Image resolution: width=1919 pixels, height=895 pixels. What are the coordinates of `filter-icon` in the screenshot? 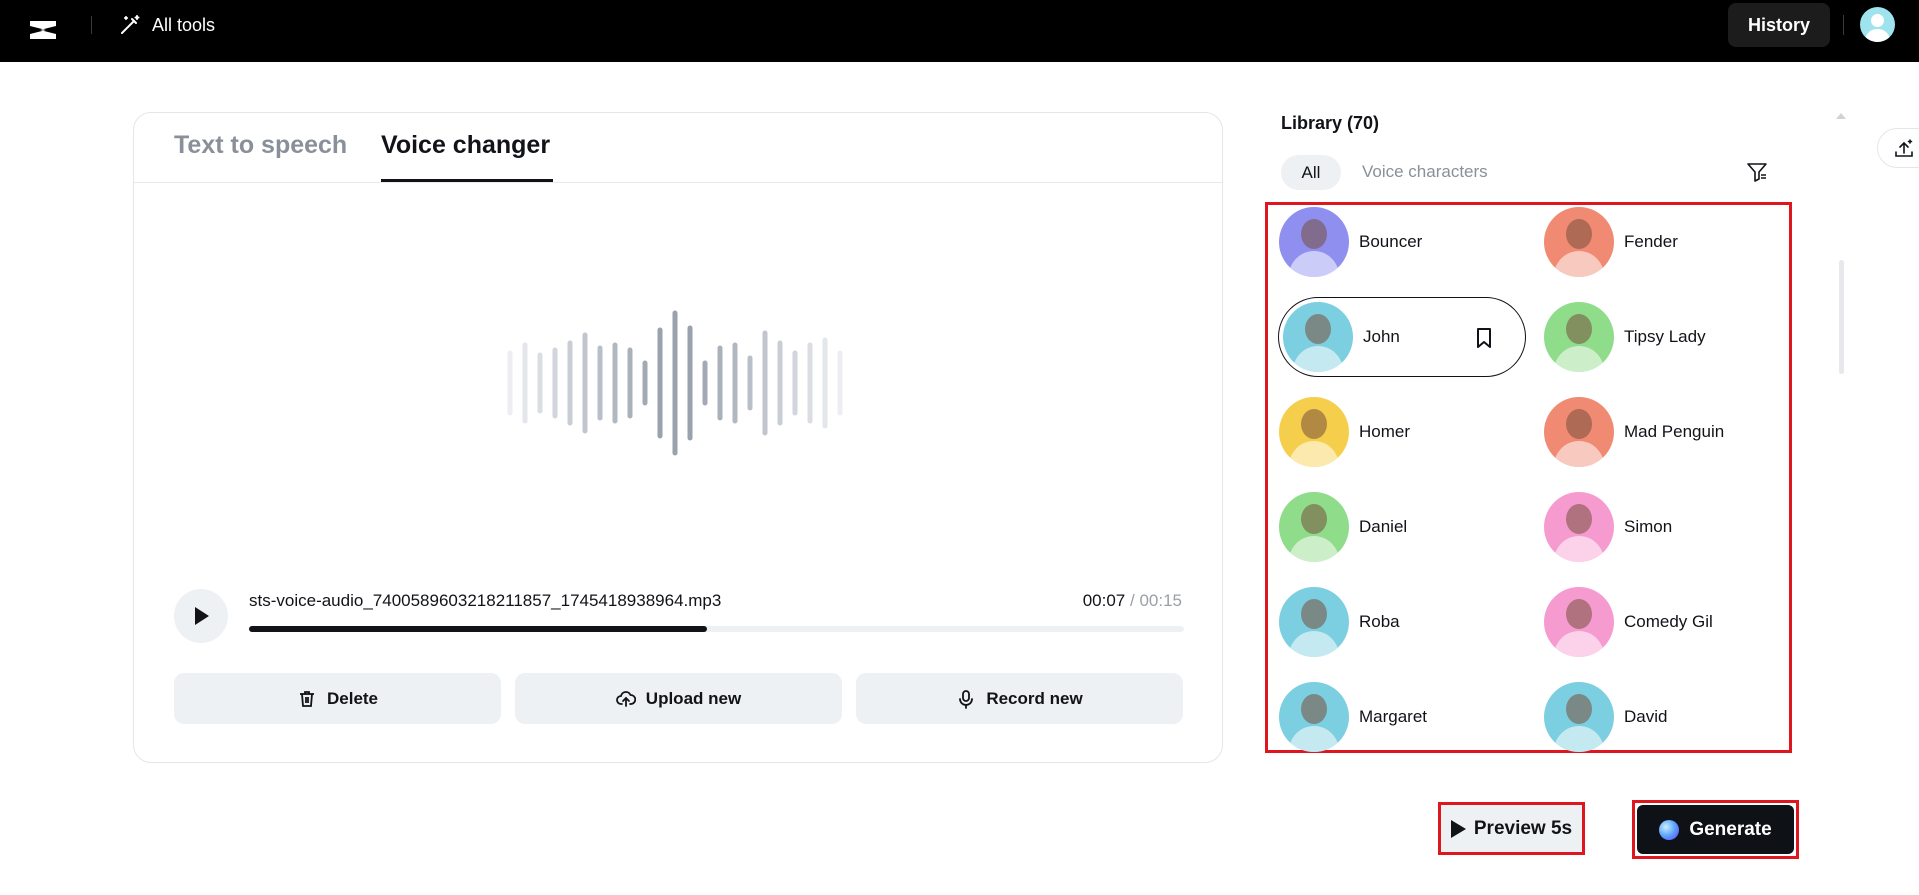 It's located at (1757, 172).